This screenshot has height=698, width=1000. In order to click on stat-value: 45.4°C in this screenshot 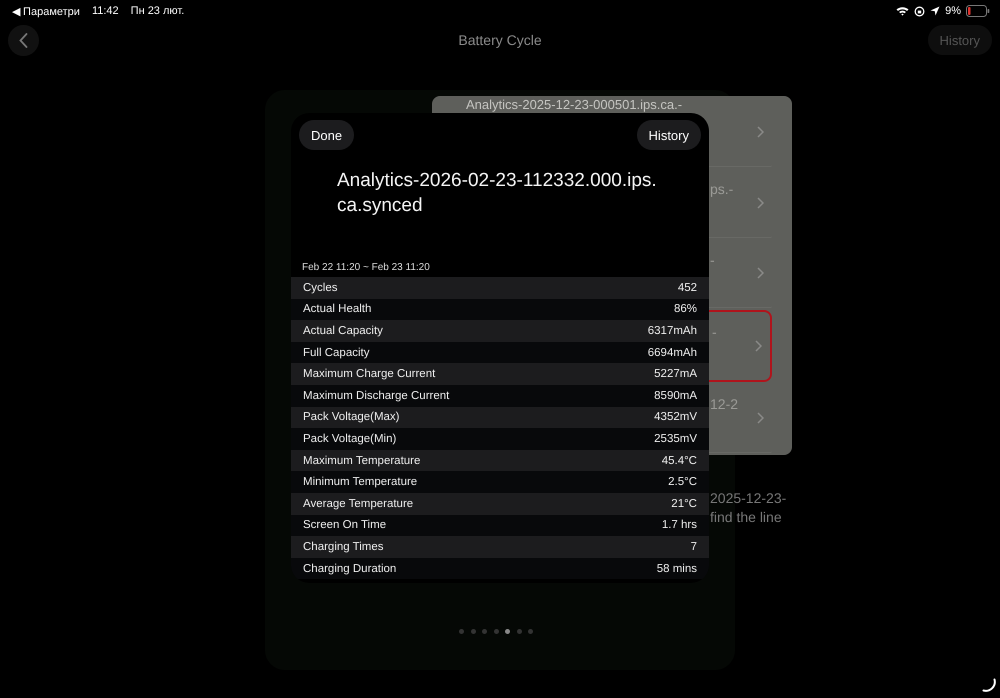, I will do `click(679, 460)`.